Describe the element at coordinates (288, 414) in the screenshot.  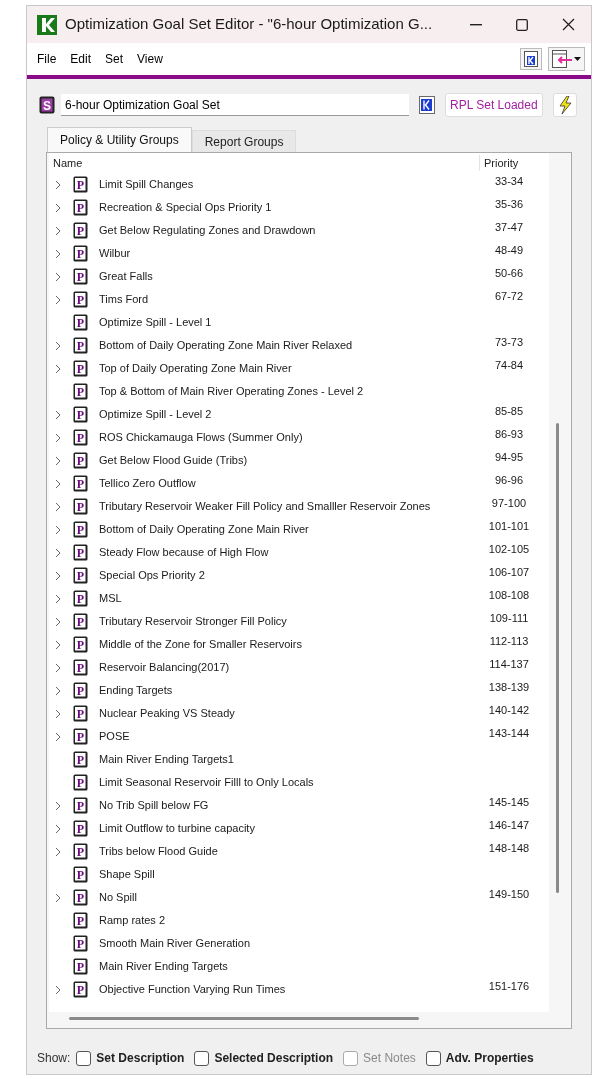
I see `group-name: Optimize Spill - Level 2` at that location.